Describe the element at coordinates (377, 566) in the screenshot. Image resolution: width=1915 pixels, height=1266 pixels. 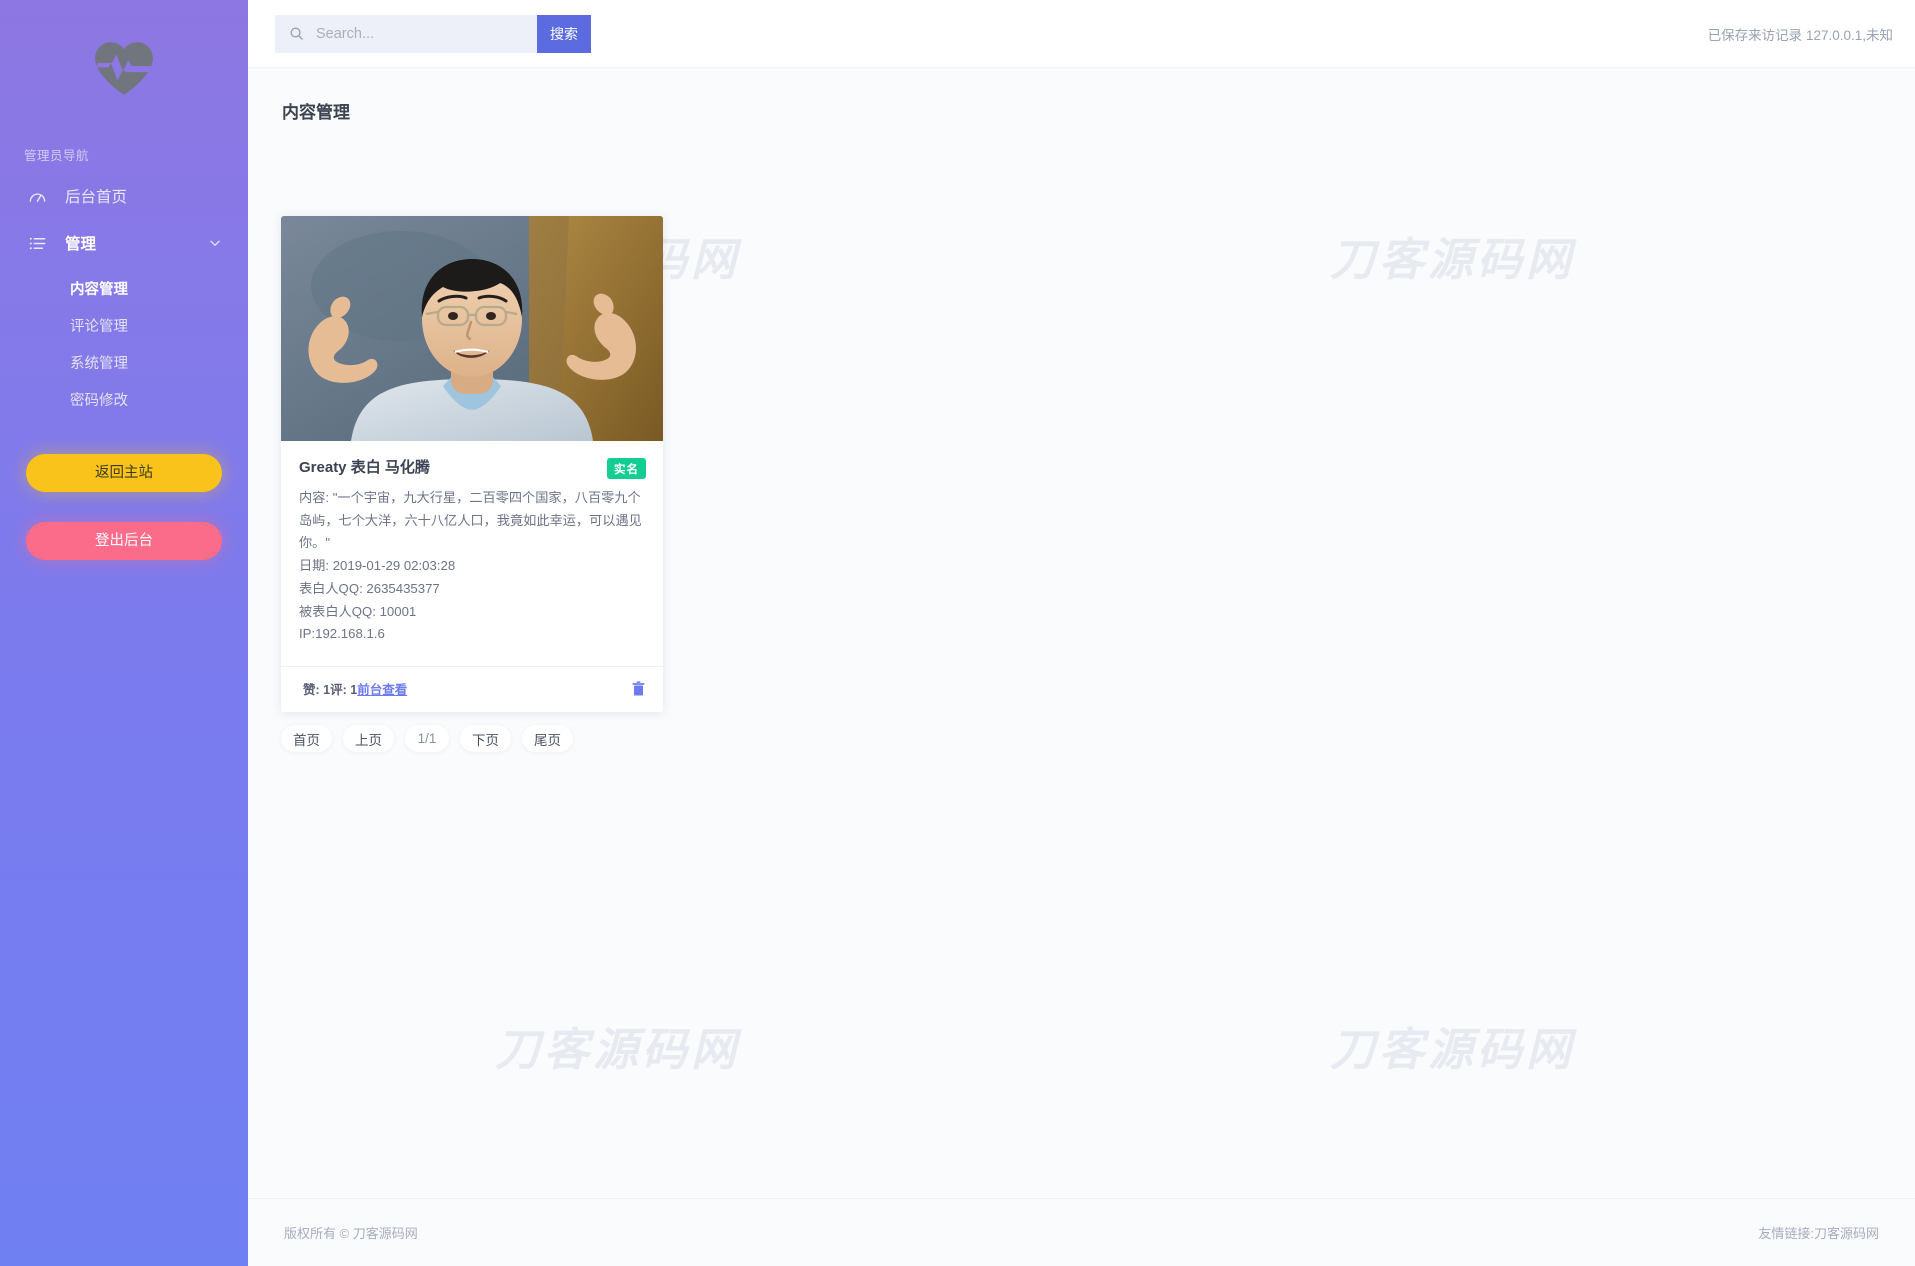
I see `card-date: 日期: 2019-01-29 02:03:28` at that location.